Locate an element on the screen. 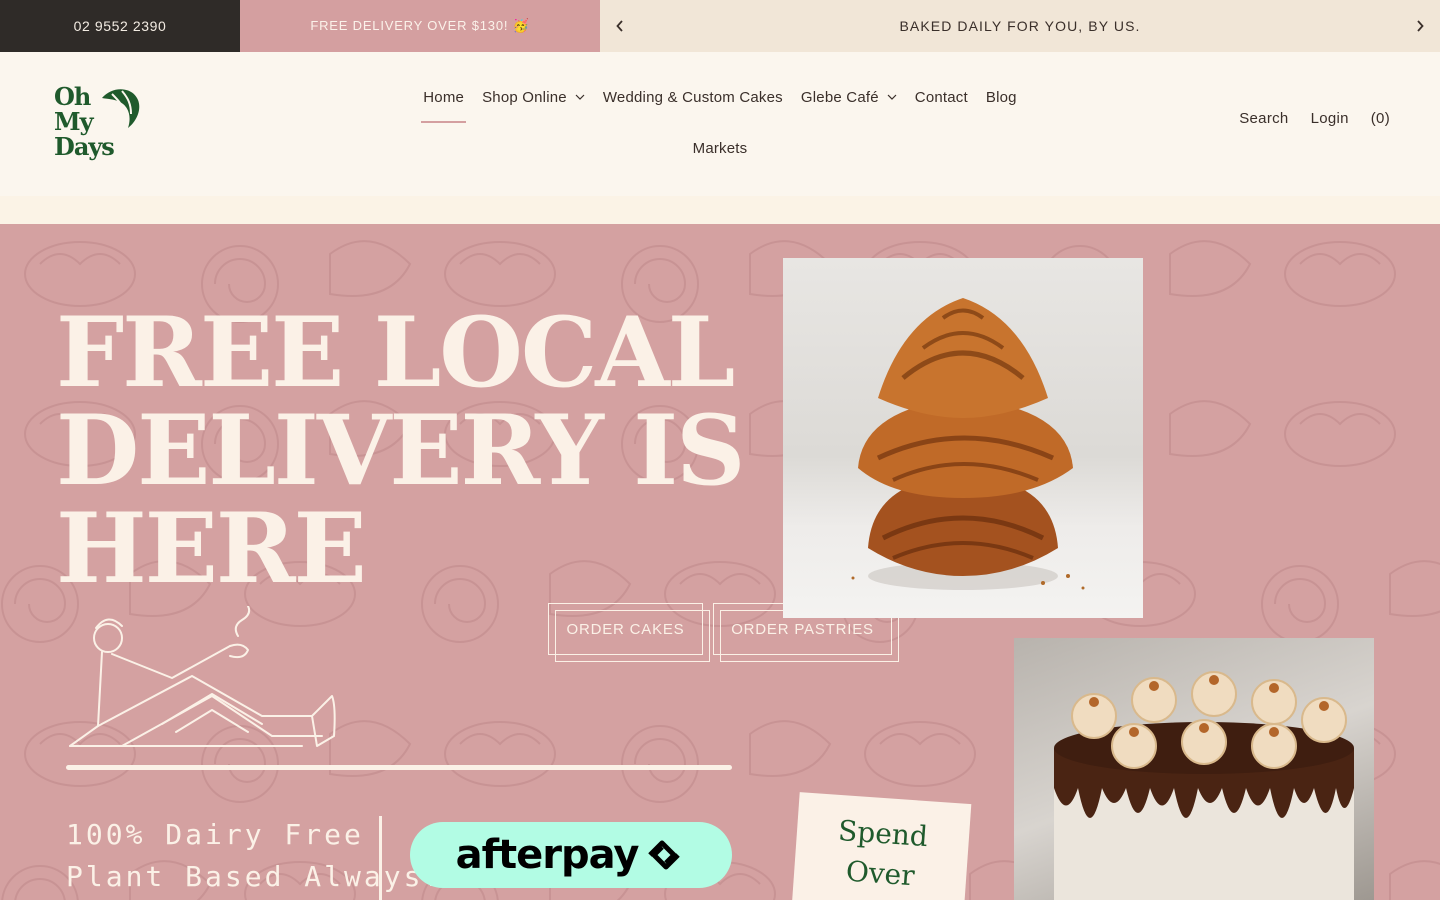 This screenshot has width=1440, height=900. tagline-divider is located at coordinates (380, 858).